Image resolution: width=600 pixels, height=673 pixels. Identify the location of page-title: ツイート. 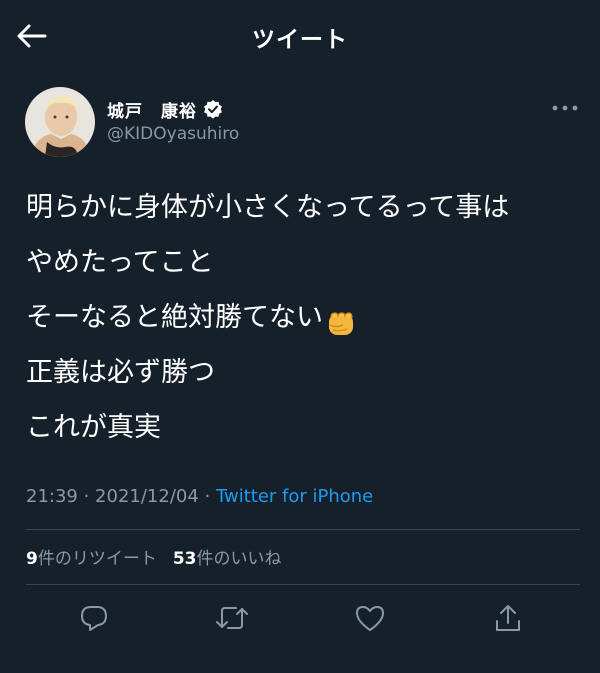
(300, 40).